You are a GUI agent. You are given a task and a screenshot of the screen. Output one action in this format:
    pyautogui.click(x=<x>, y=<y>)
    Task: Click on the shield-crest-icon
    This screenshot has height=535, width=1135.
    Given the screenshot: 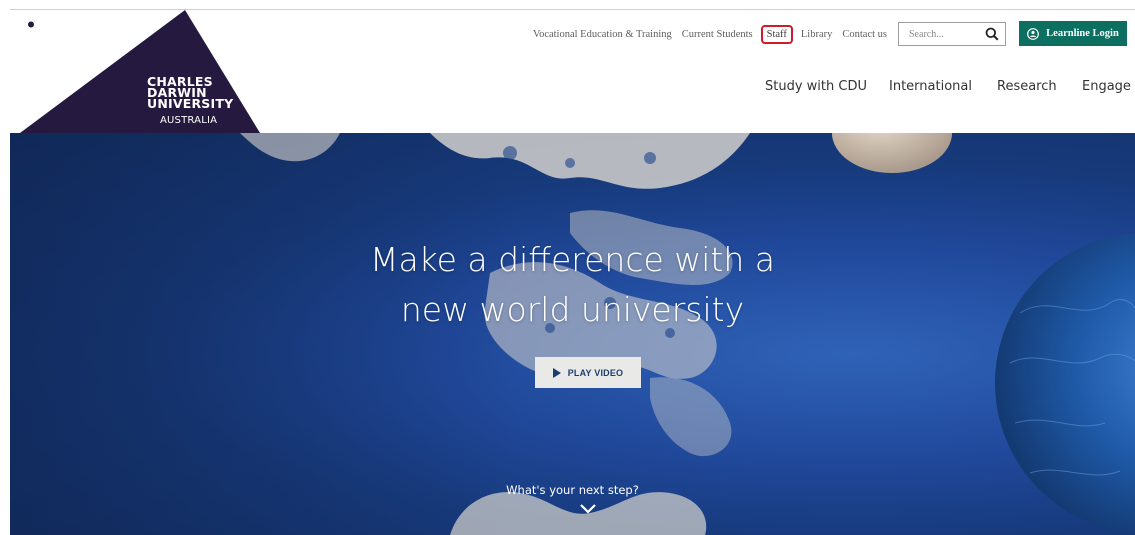 What is the action you would take?
    pyautogui.click(x=31, y=22)
    